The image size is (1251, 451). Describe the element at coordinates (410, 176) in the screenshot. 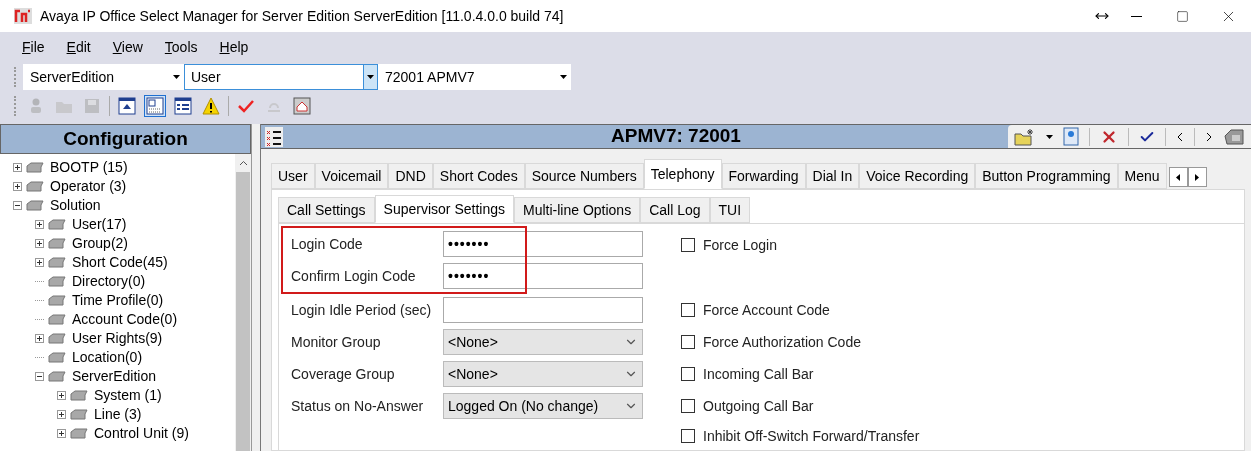

I see `tab: DND` at that location.